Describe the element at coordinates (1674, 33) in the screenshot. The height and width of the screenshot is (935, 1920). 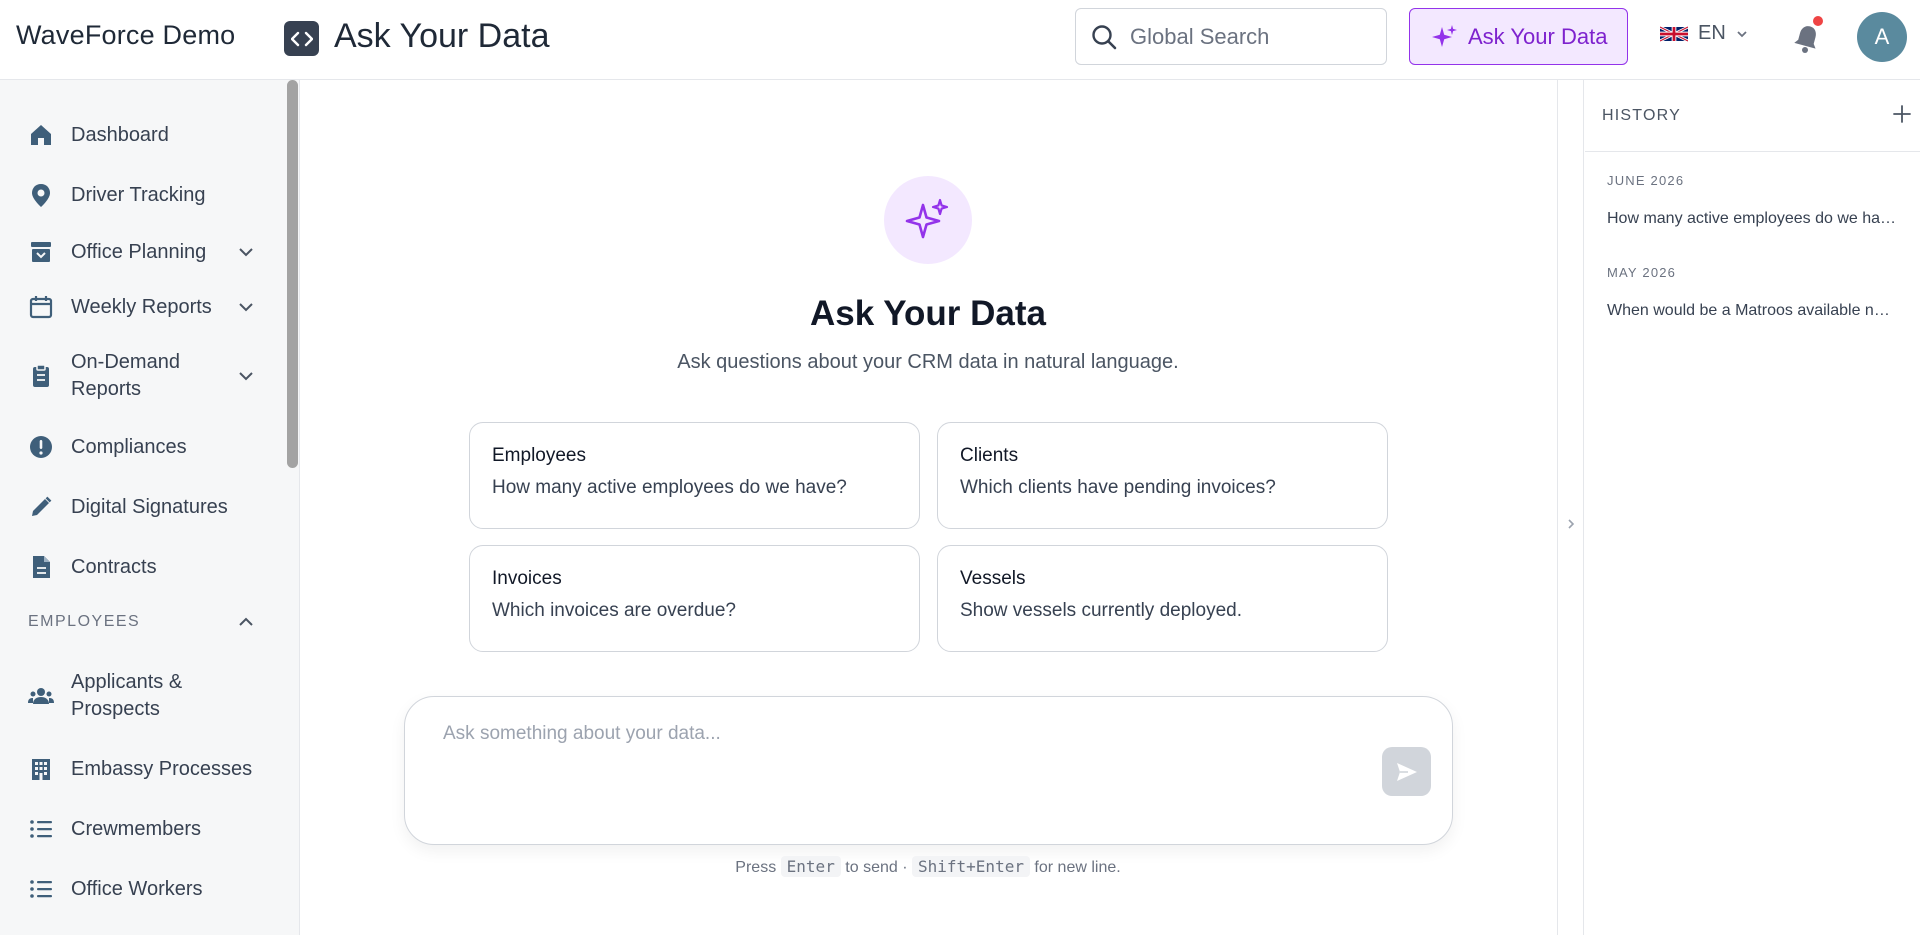
I see `uk-flag-icon` at that location.